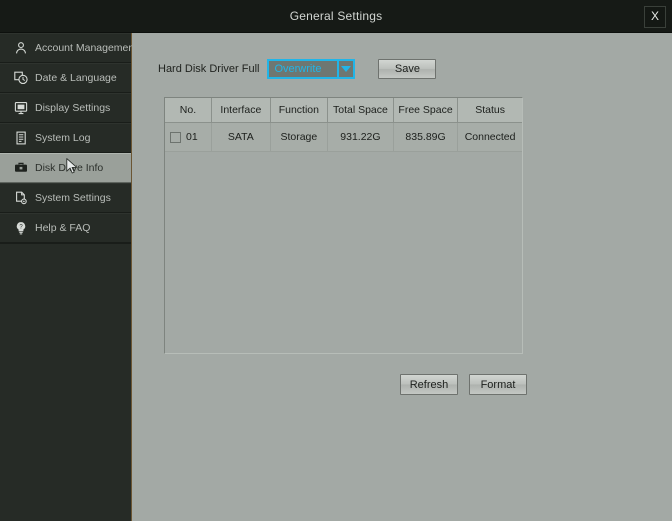  Describe the element at coordinates (489, 110) in the screenshot. I see `column-header-status: Status` at that location.